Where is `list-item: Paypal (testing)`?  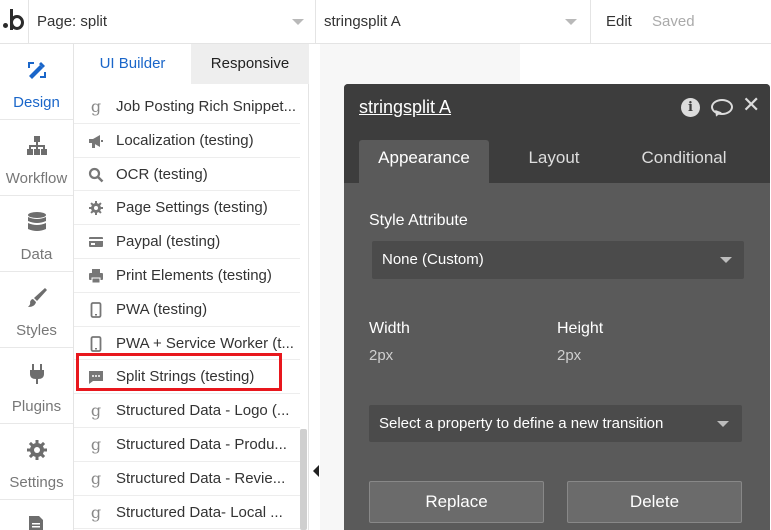
list-item: Paypal (testing) is located at coordinates (187, 242).